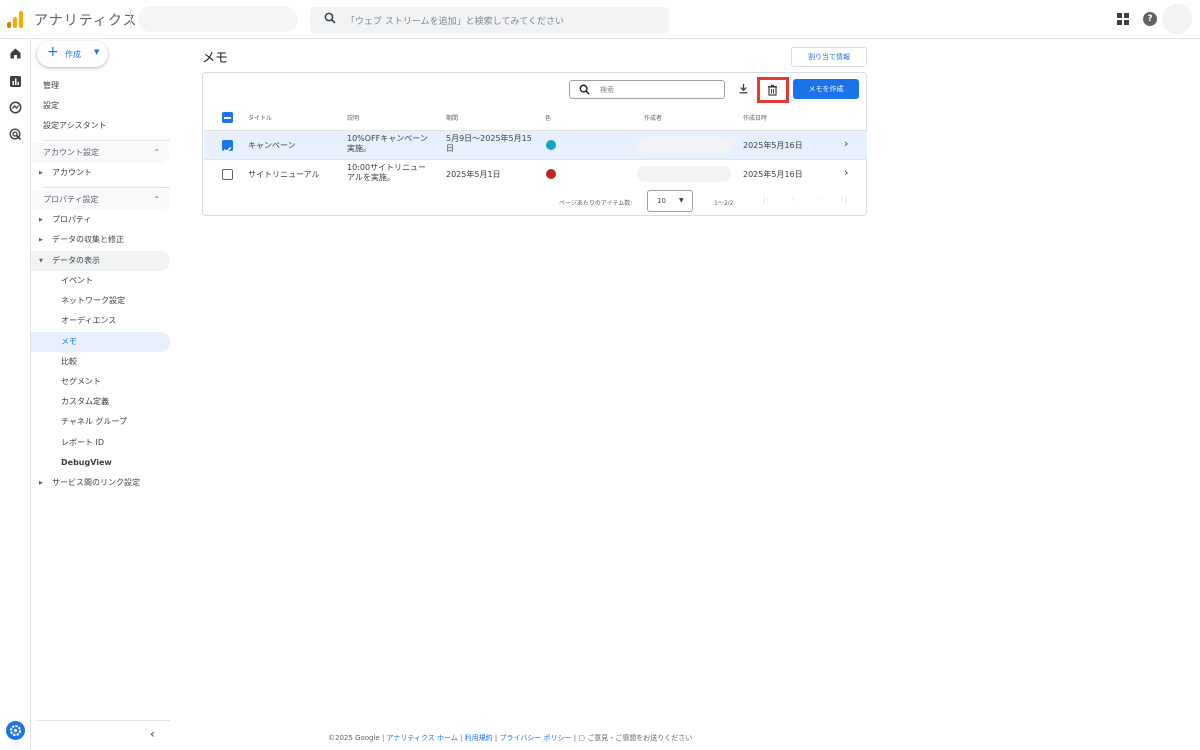 The width and height of the screenshot is (1200, 750). Describe the element at coordinates (272, 145) in the screenshot. I see `memo-title: キャンペーン` at that location.